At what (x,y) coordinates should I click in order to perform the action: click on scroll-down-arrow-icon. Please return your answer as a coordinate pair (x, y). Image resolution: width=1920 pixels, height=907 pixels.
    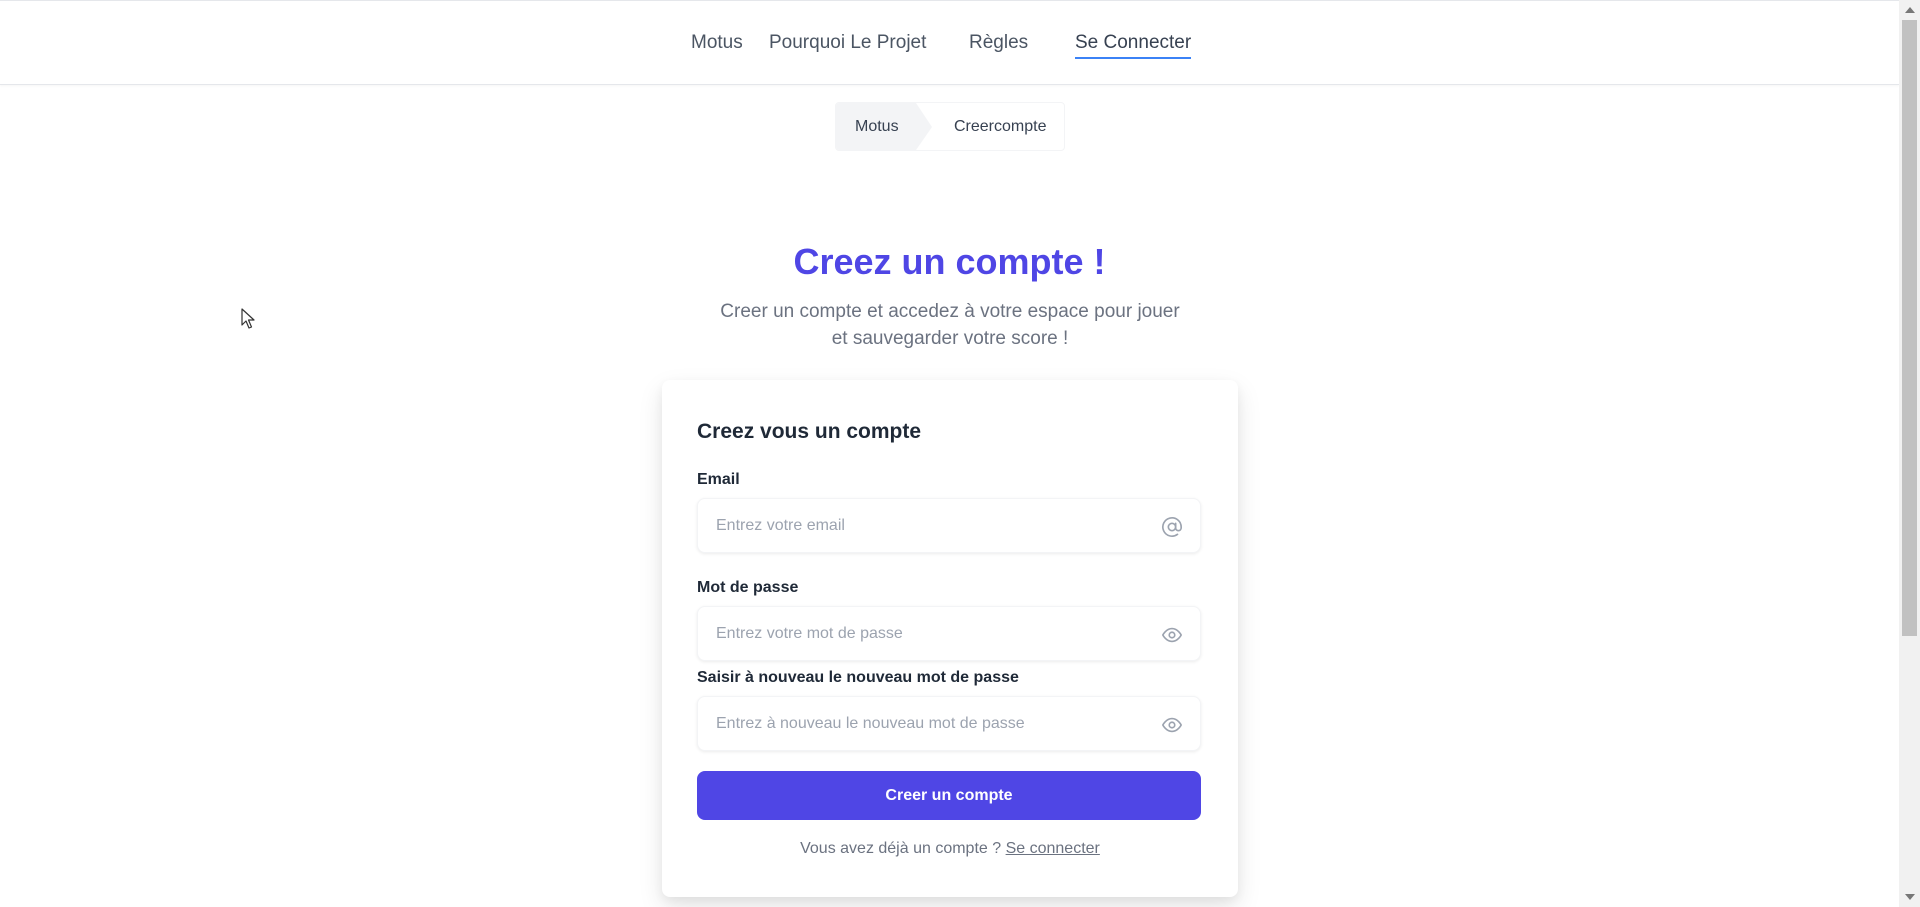
    Looking at the image, I should click on (1910, 897).